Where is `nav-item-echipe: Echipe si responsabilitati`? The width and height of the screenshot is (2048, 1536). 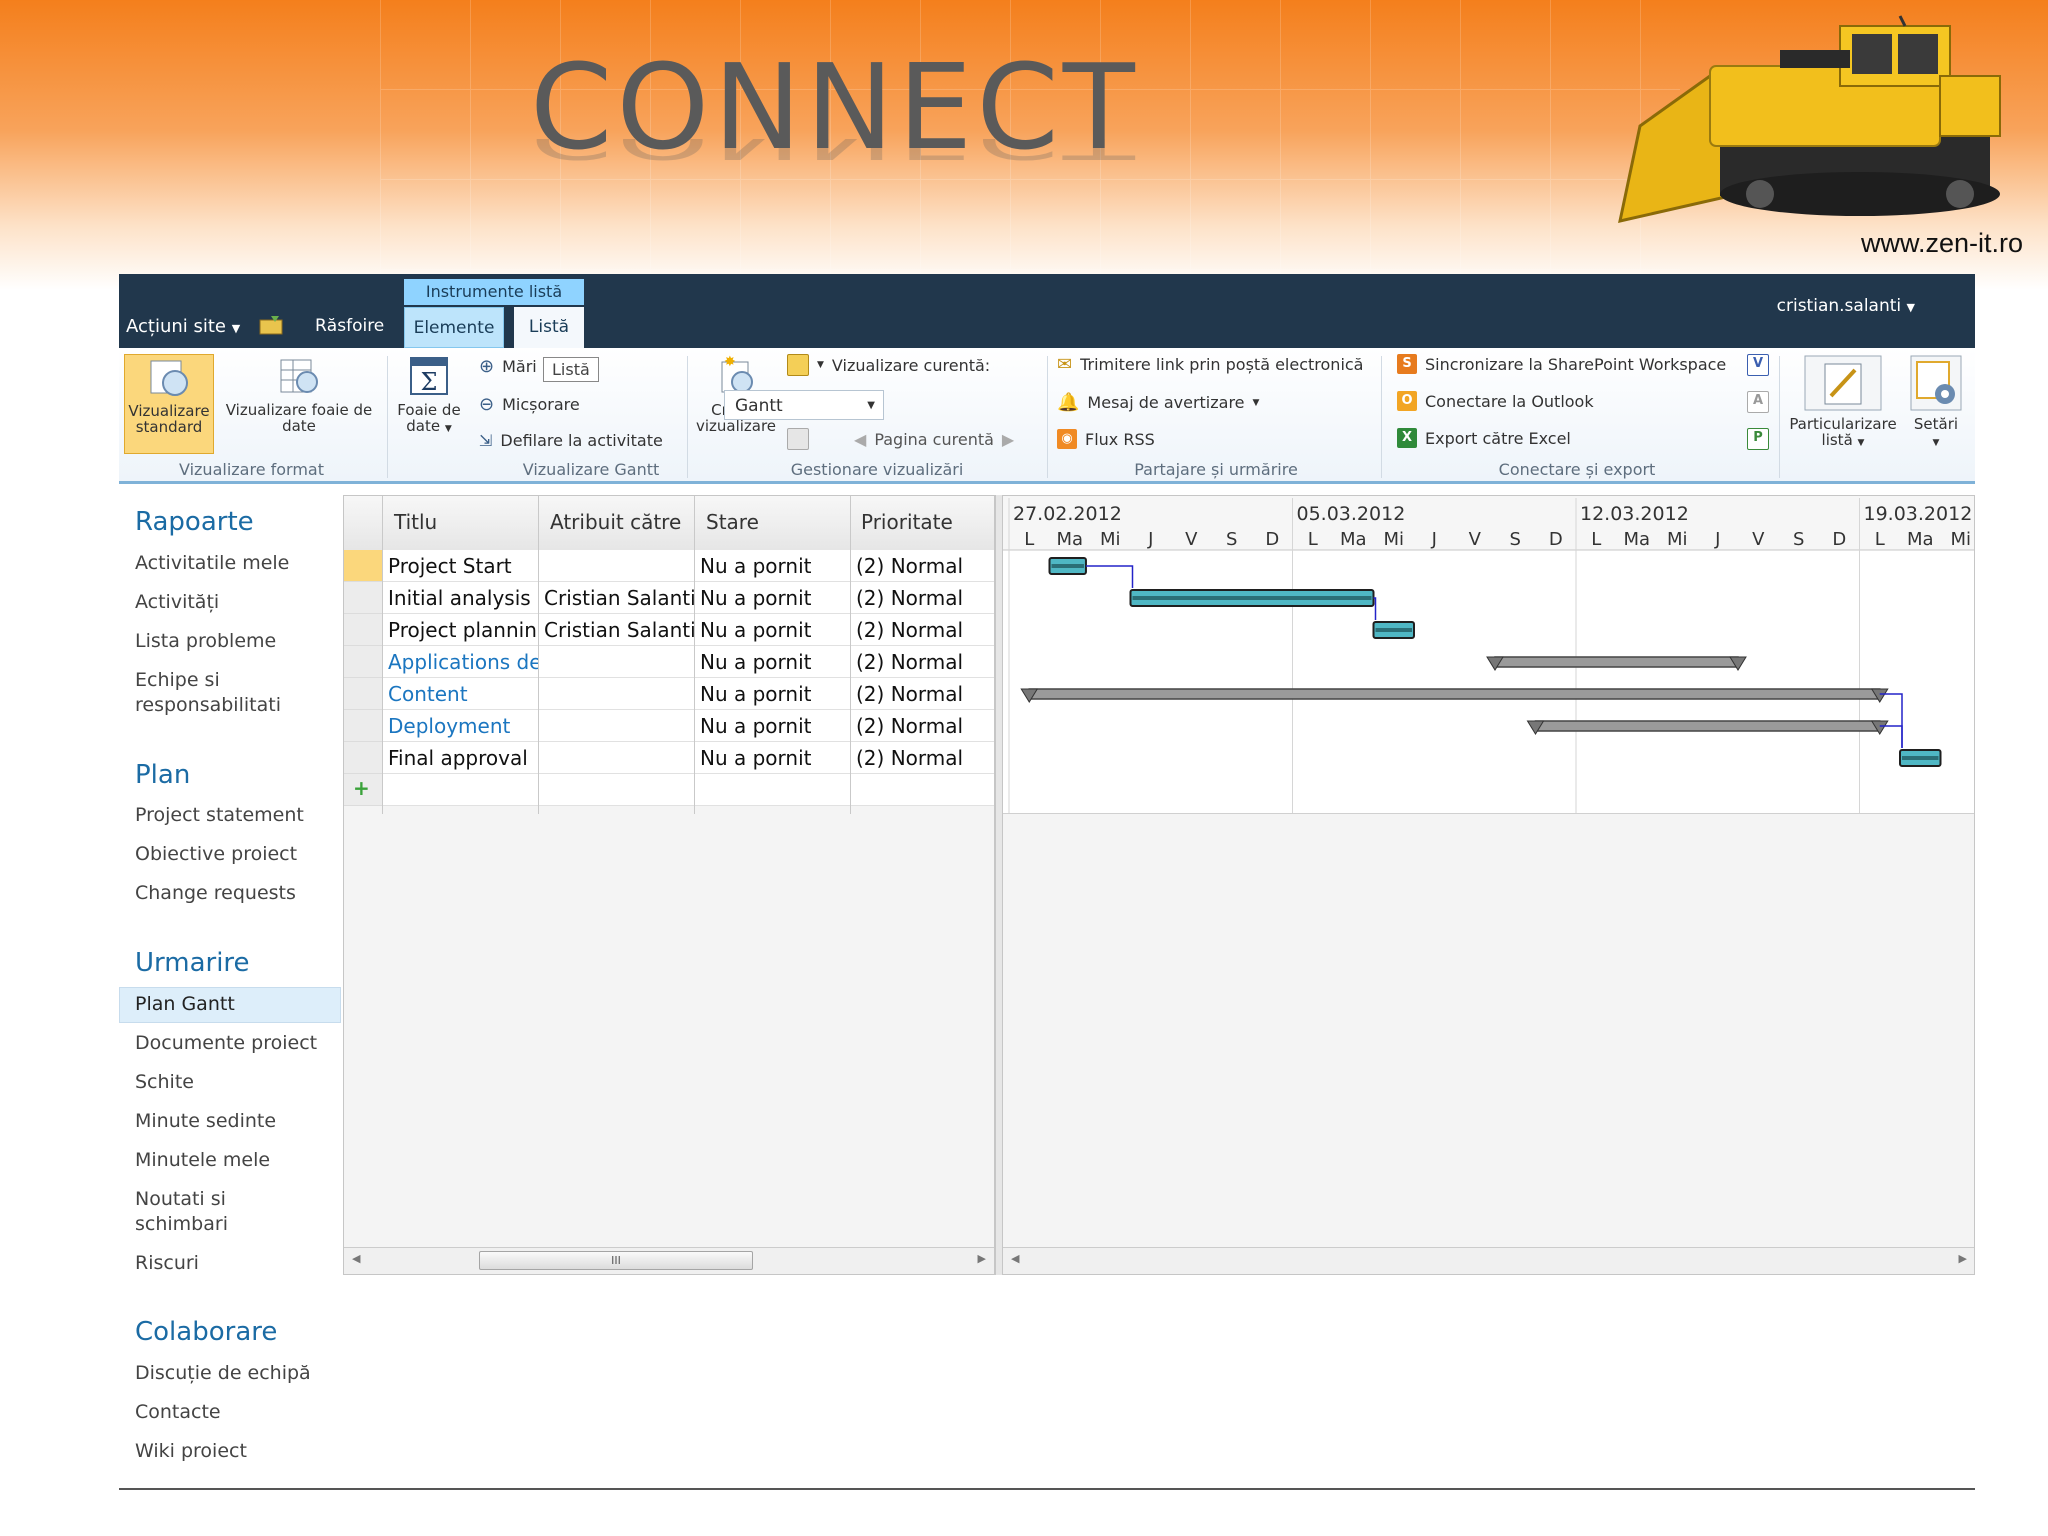
nav-item-echipe: Echipe si responsabilitati is located at coordinates (225, 693).